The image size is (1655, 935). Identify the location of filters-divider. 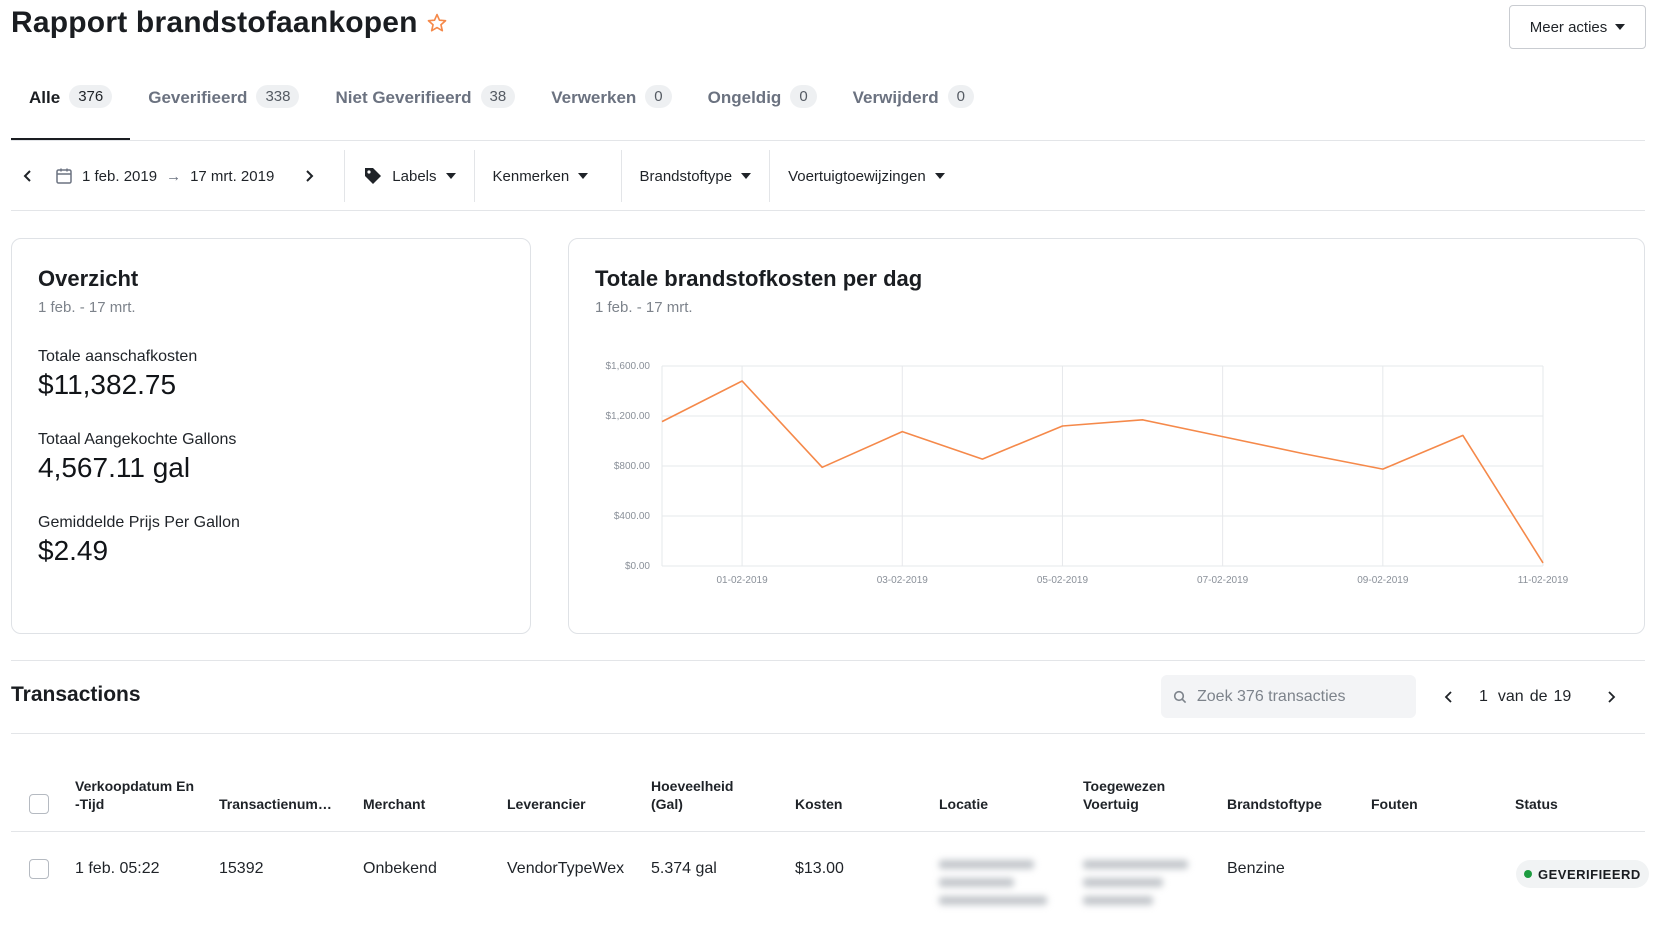
(828, 210).